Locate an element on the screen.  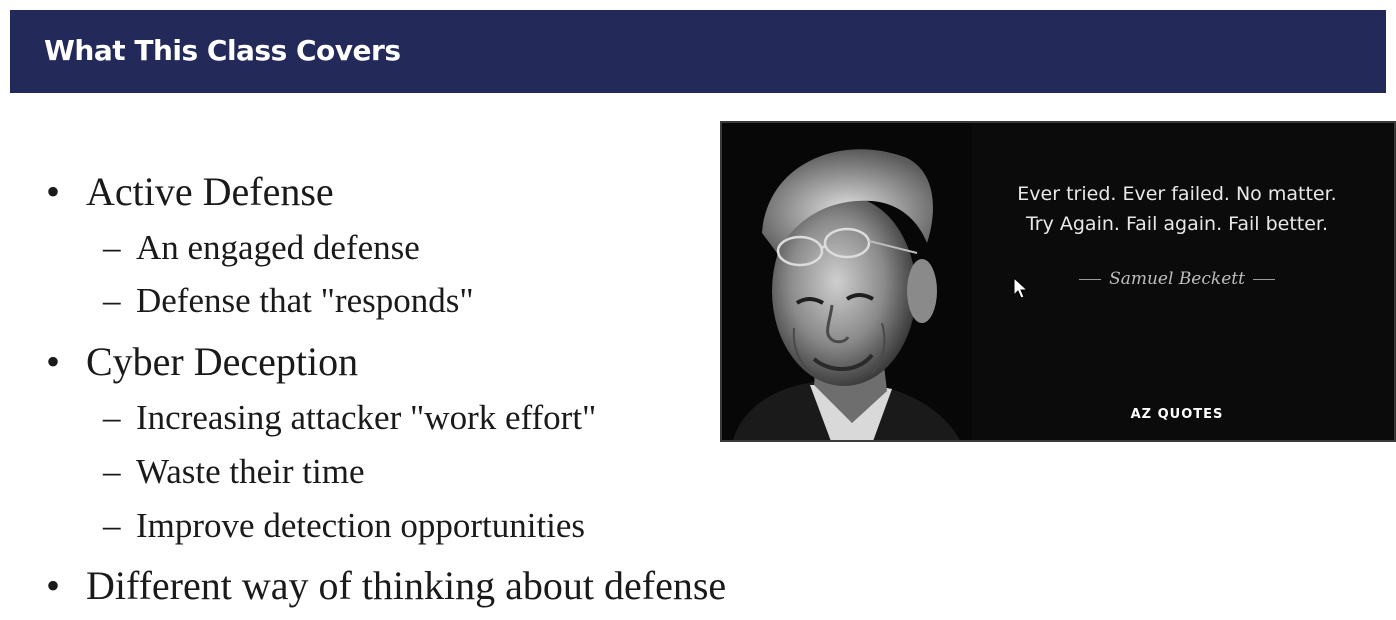
portrait-image is located at coordinates (847, 281).